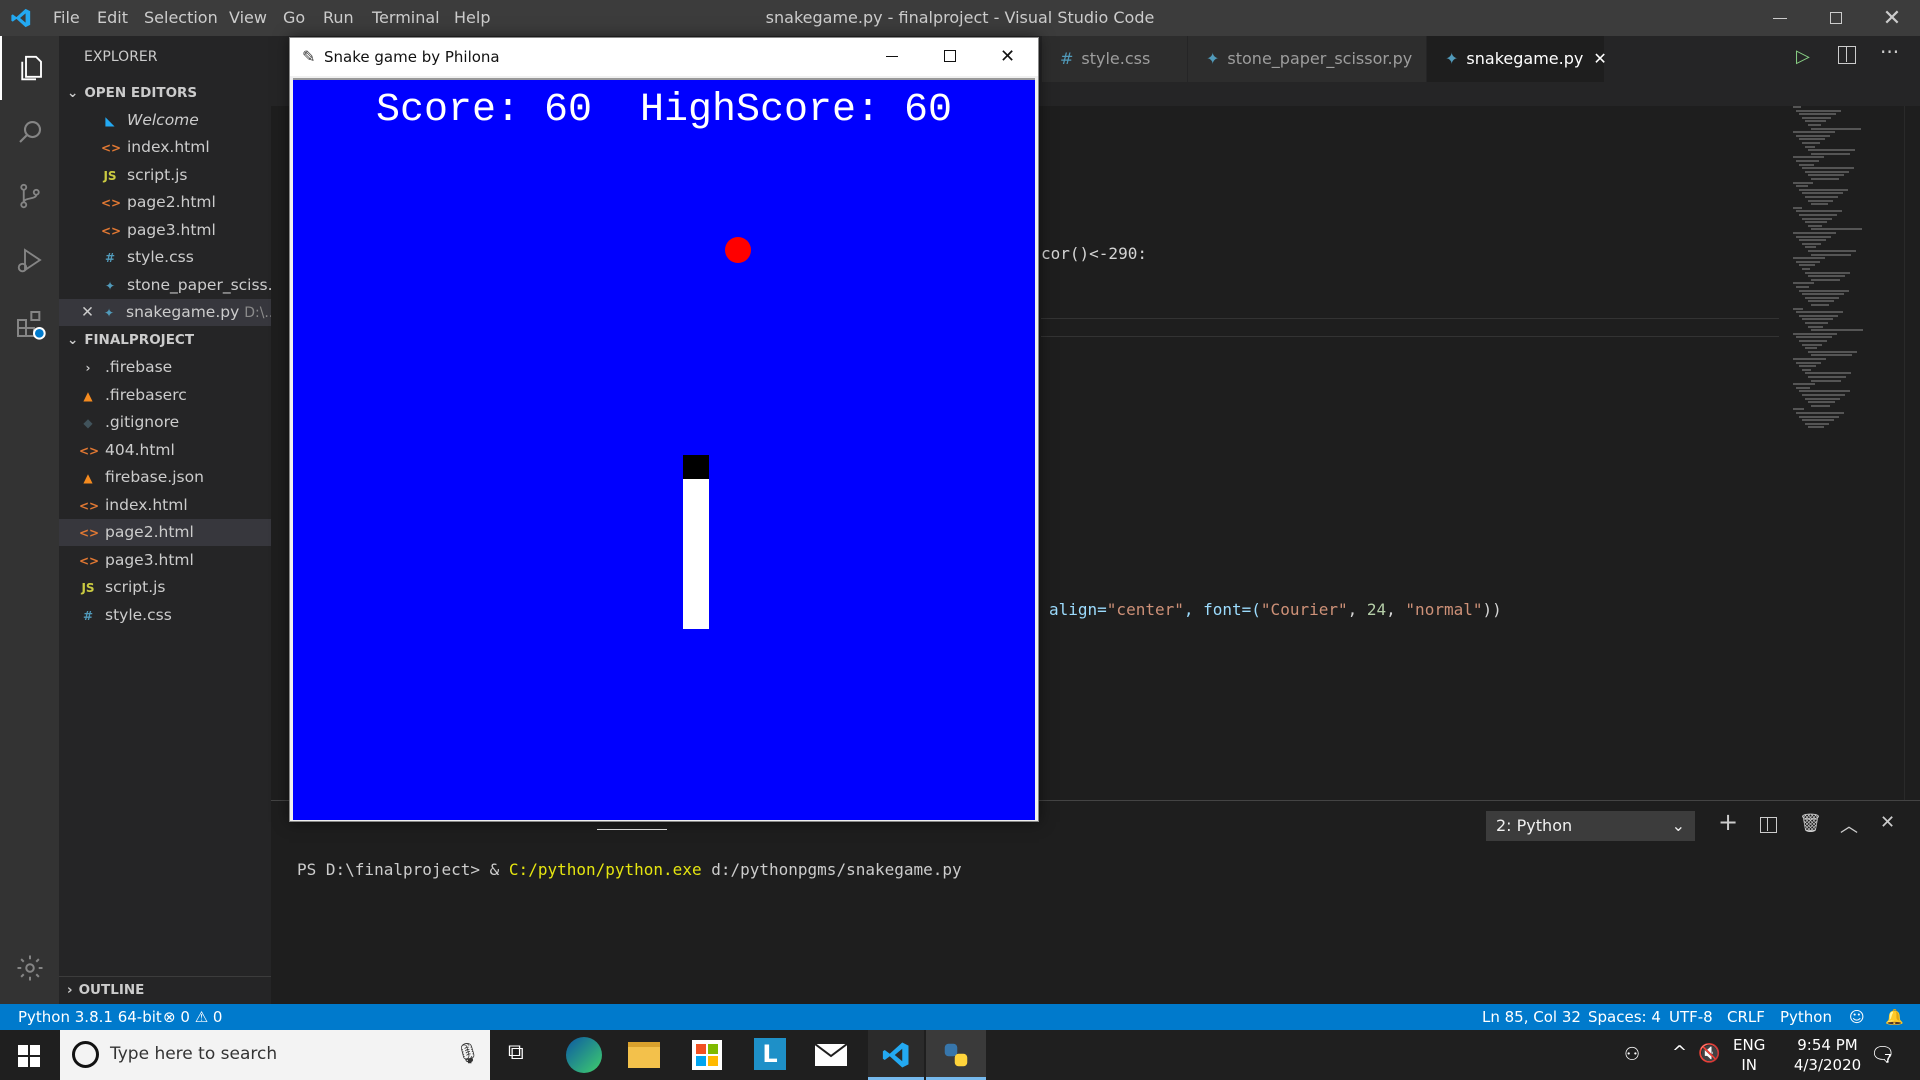  What do you see at coordinates (1624, 1017) in the screenshot?
I see `indentation: Spaces: 4` at bounding box center [1624, 1017].